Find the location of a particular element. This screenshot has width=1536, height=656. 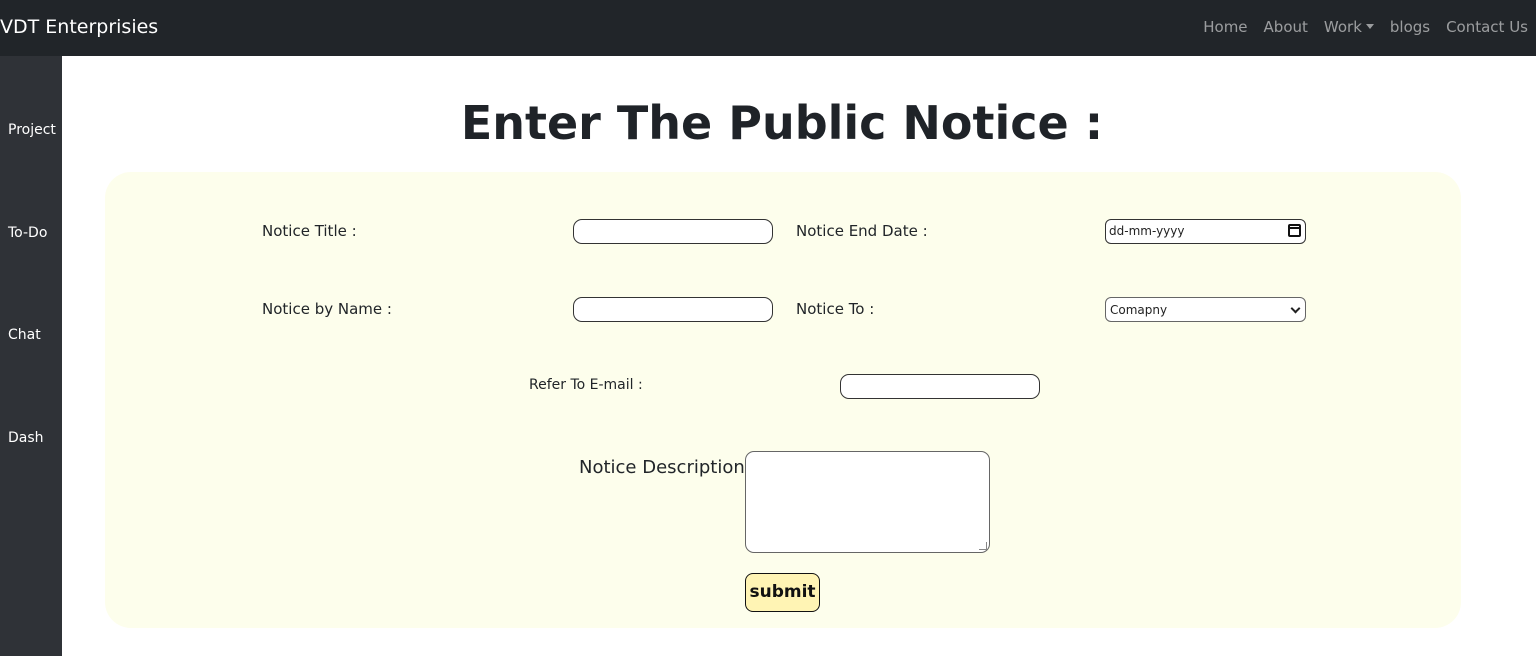

nav-contact-link: Contact Us is located at coordinates (1487, 27).